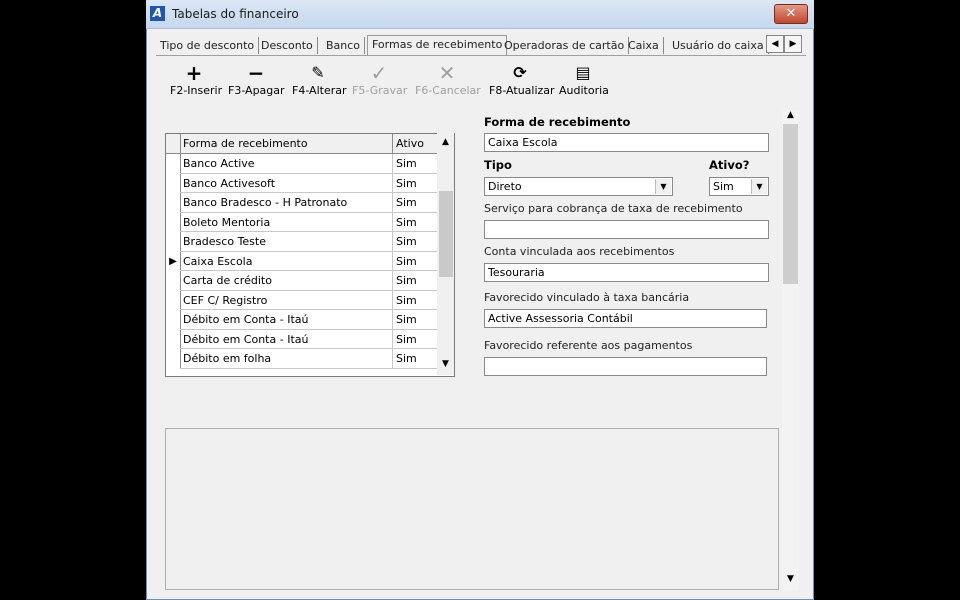 The image size is (960, 600). I want to click on insert-label: F2-Inserir, so click(196, 90).